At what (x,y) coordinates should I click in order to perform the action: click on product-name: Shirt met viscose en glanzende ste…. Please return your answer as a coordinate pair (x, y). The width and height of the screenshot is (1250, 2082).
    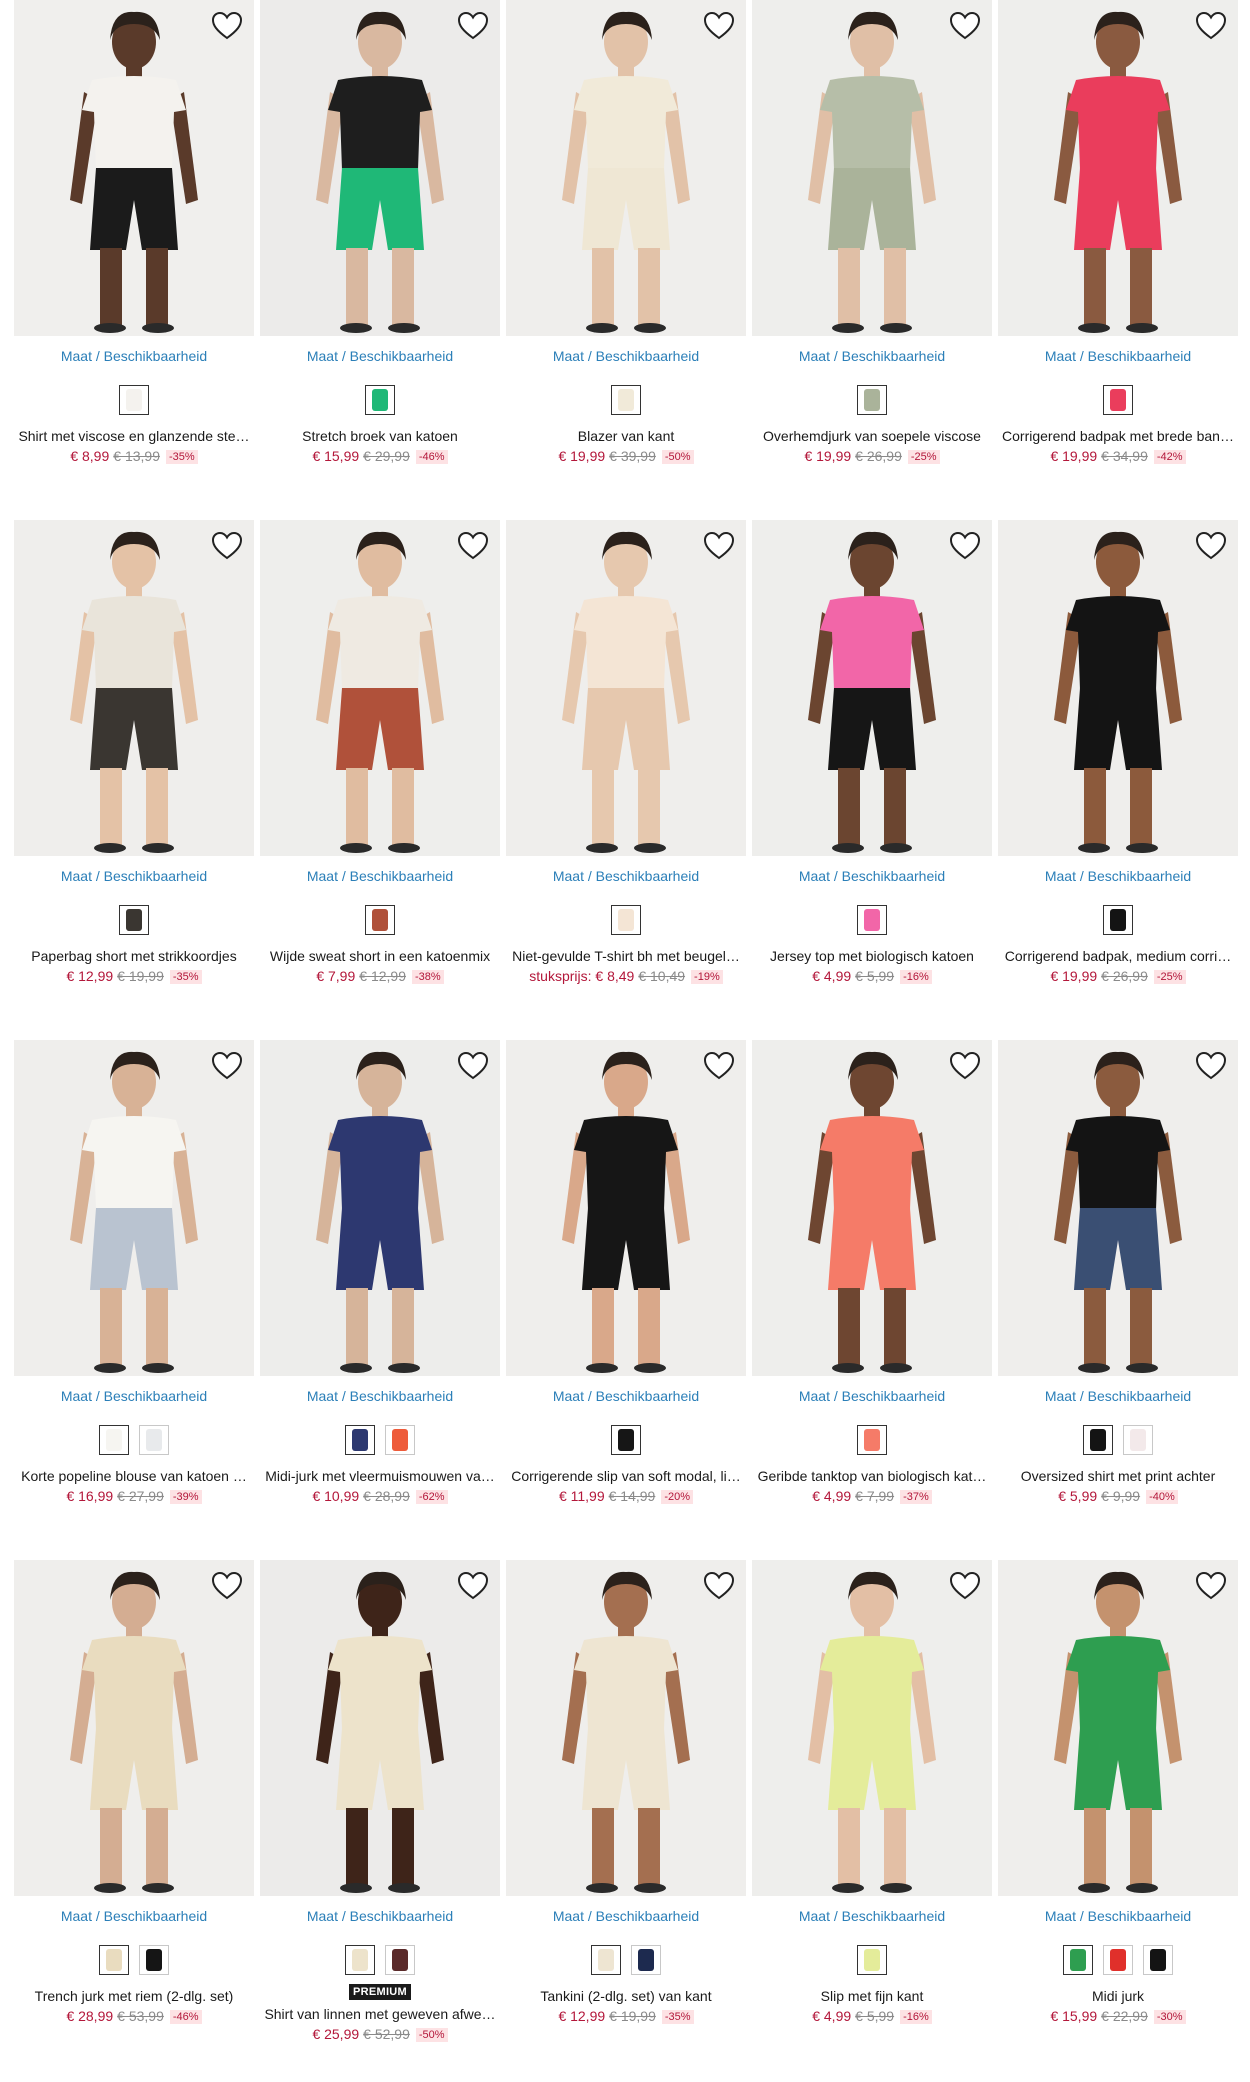
    Looking at the image, I should click on (134, 436).